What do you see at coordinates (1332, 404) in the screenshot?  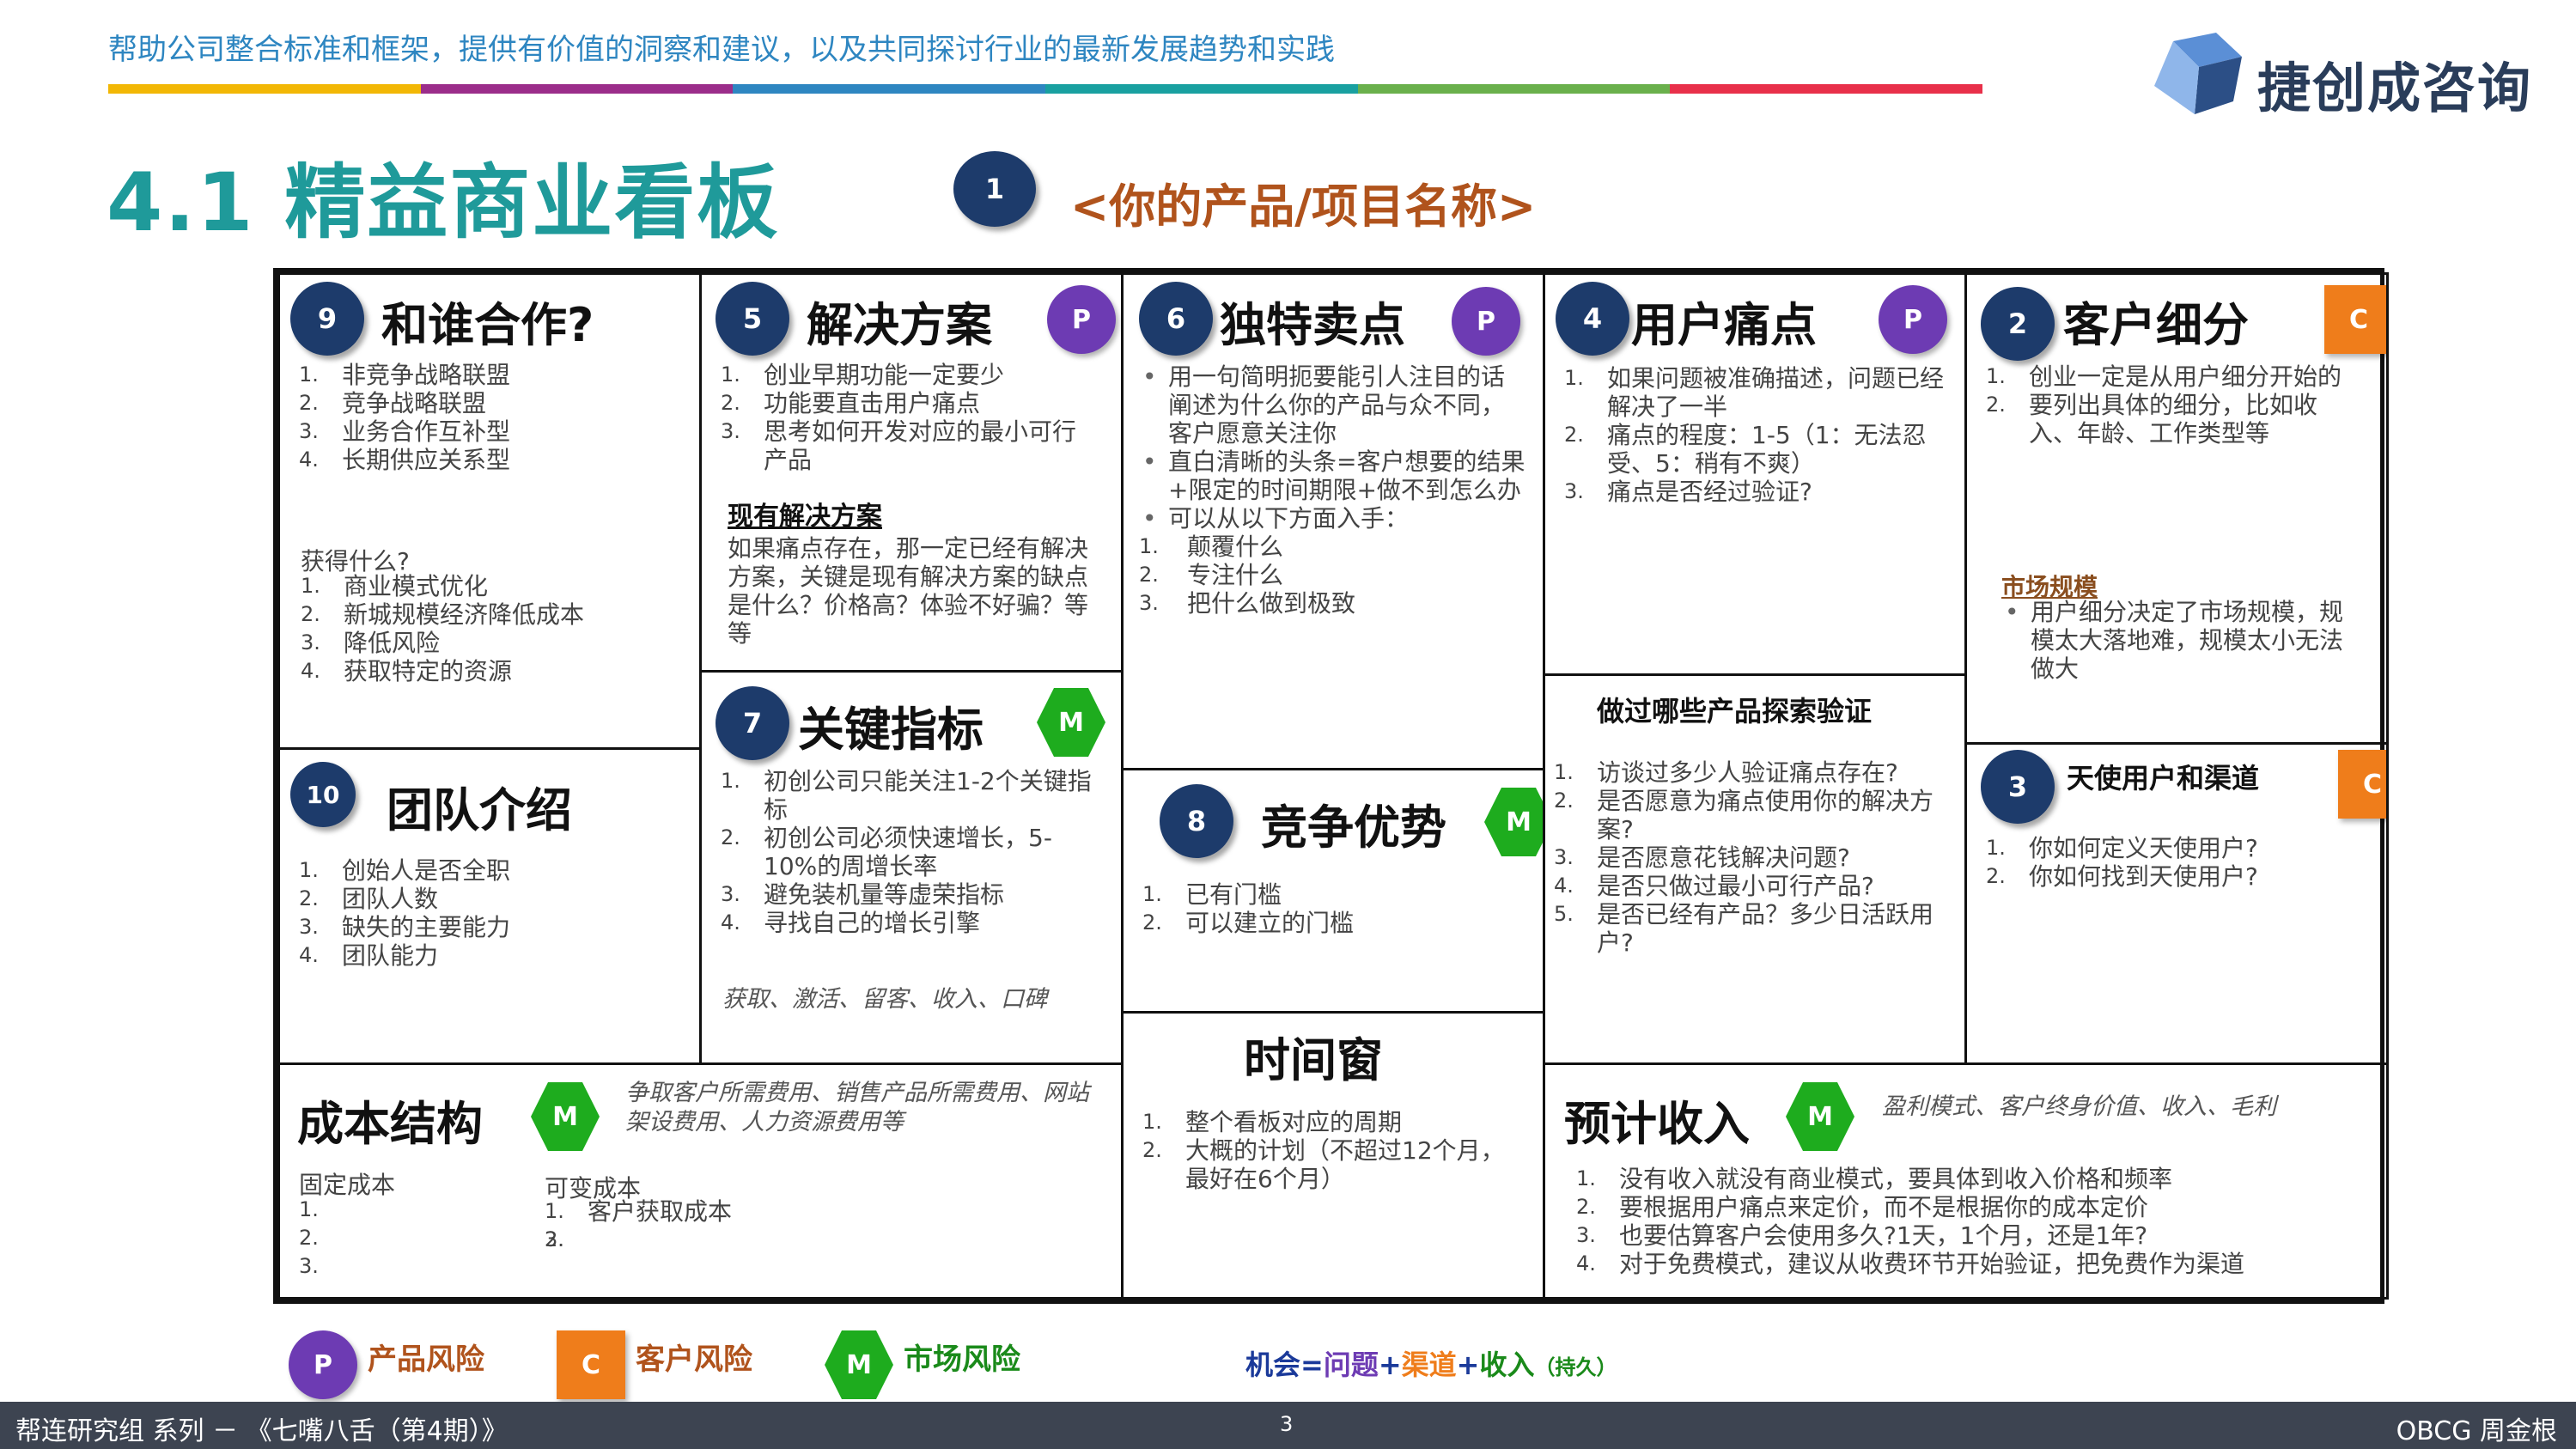 I see `list-item: 用一句简明扼要能引人注目的话阐述为什么你的产品与众不同，客户愿意关注你` at bounding box center [1332, 404].